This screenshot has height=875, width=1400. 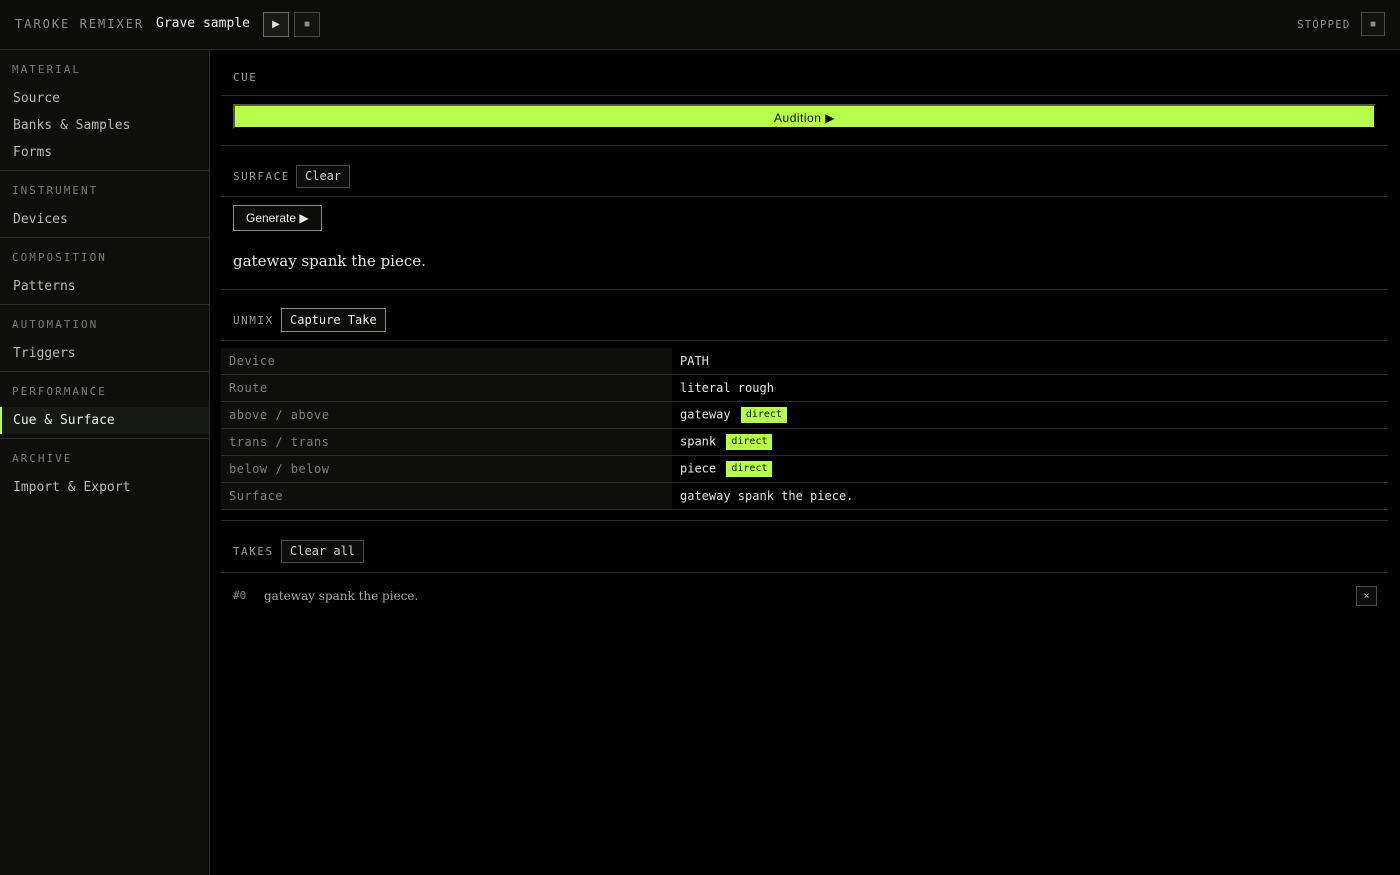 I want to click on table-row: trans / trans spank direct, so click(x=804, y=442).